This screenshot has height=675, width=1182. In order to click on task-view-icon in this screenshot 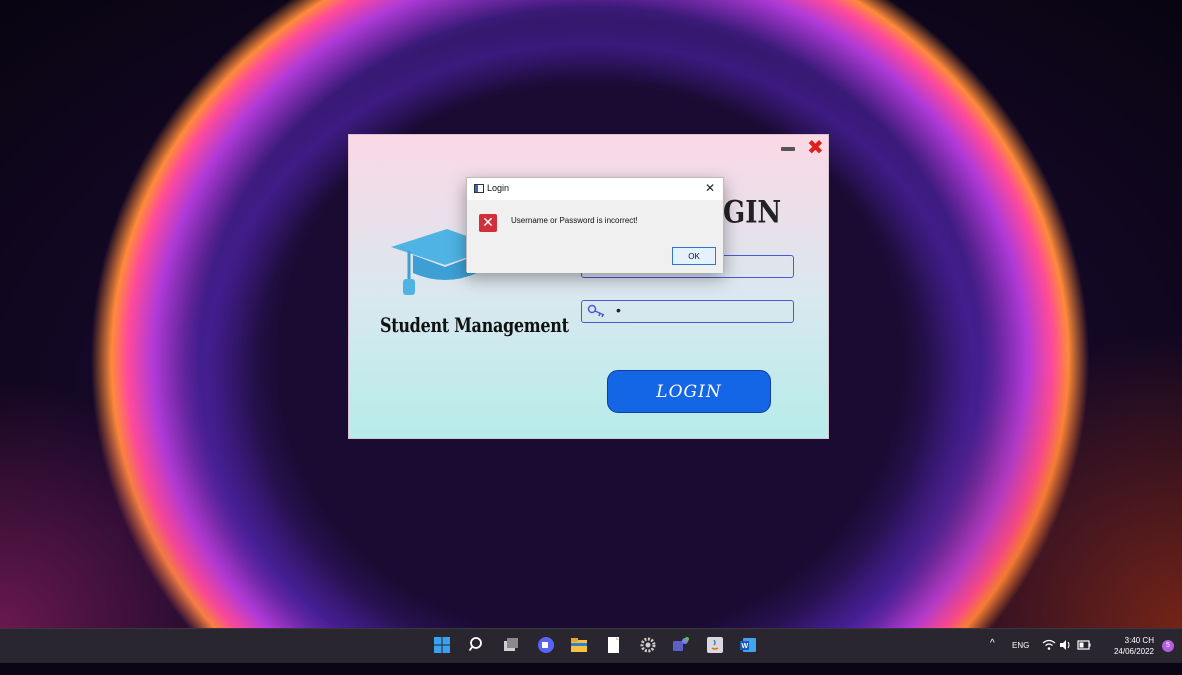, I will do `click(511, 645)`.